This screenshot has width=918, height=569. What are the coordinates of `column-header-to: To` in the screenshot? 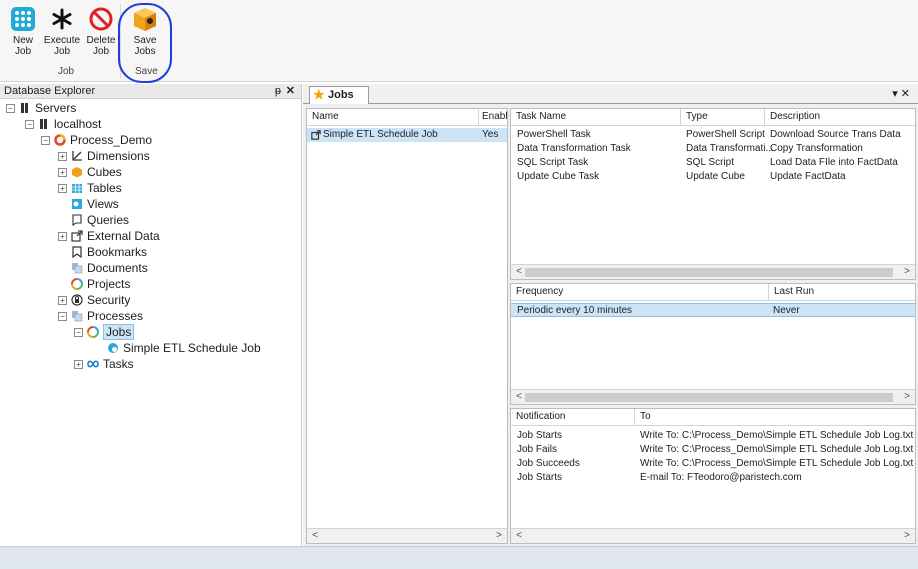 It's located at (775, 417).